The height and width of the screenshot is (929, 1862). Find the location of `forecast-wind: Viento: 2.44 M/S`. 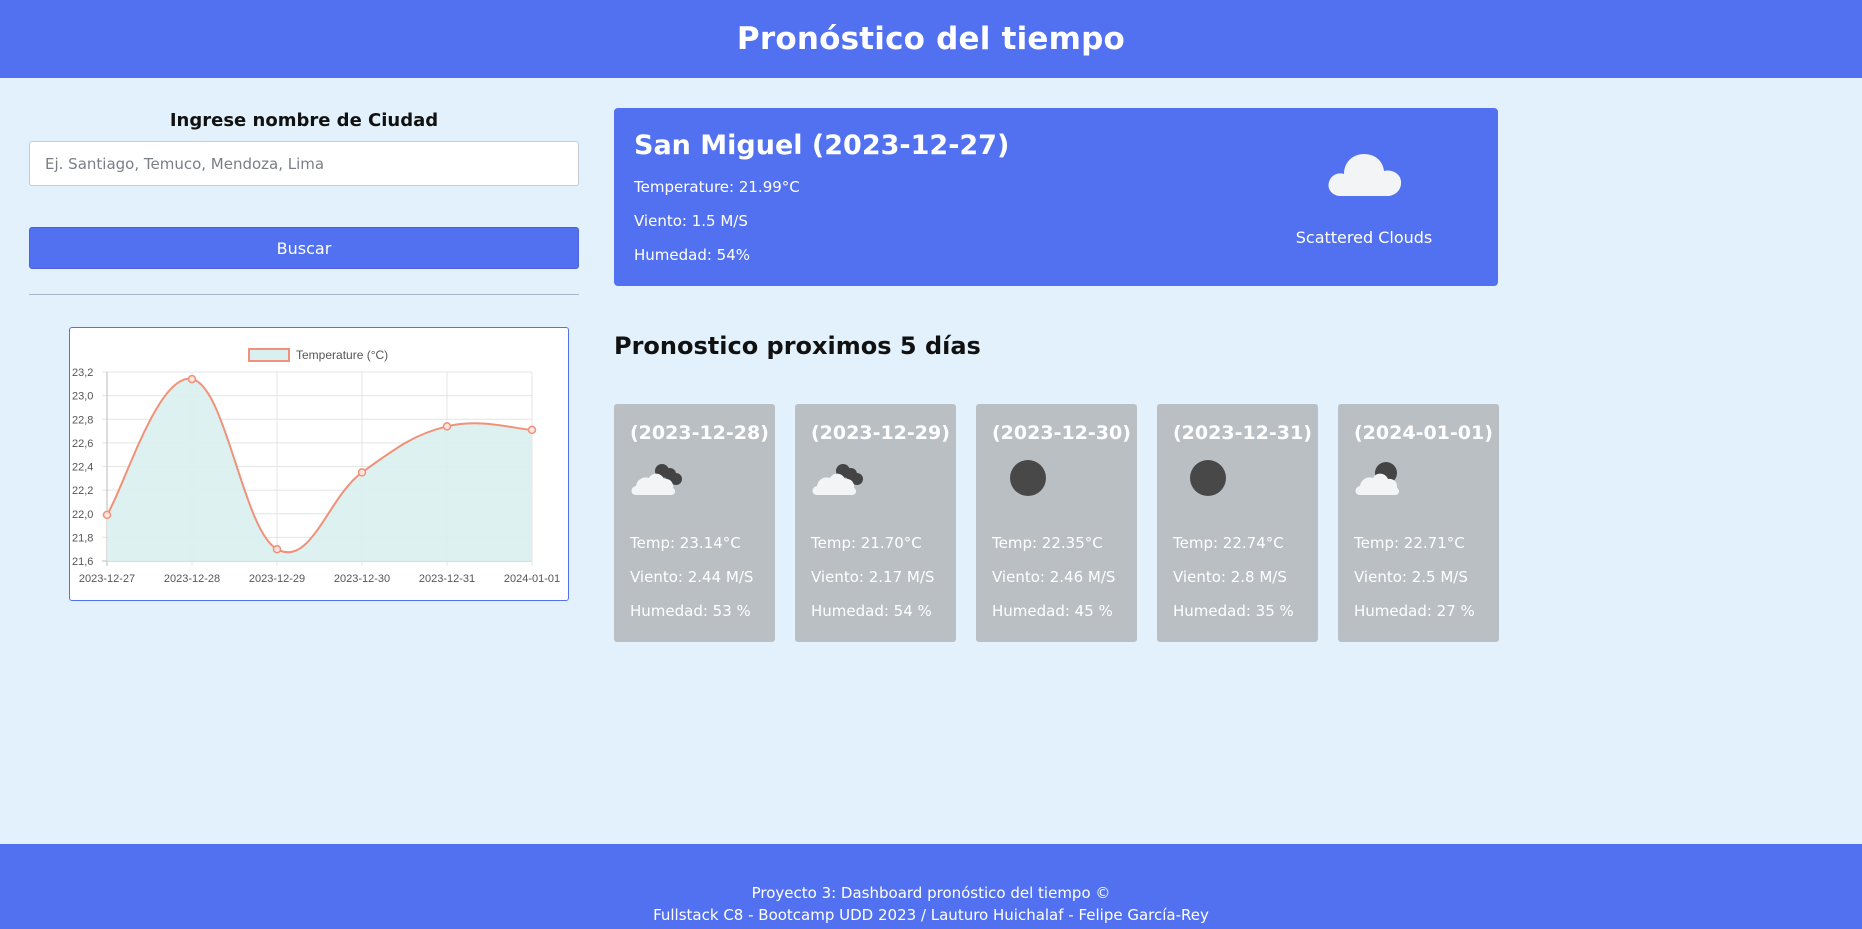

forecast-wind: Viento: 2.44 M/S is located at coordinates (692, 577).